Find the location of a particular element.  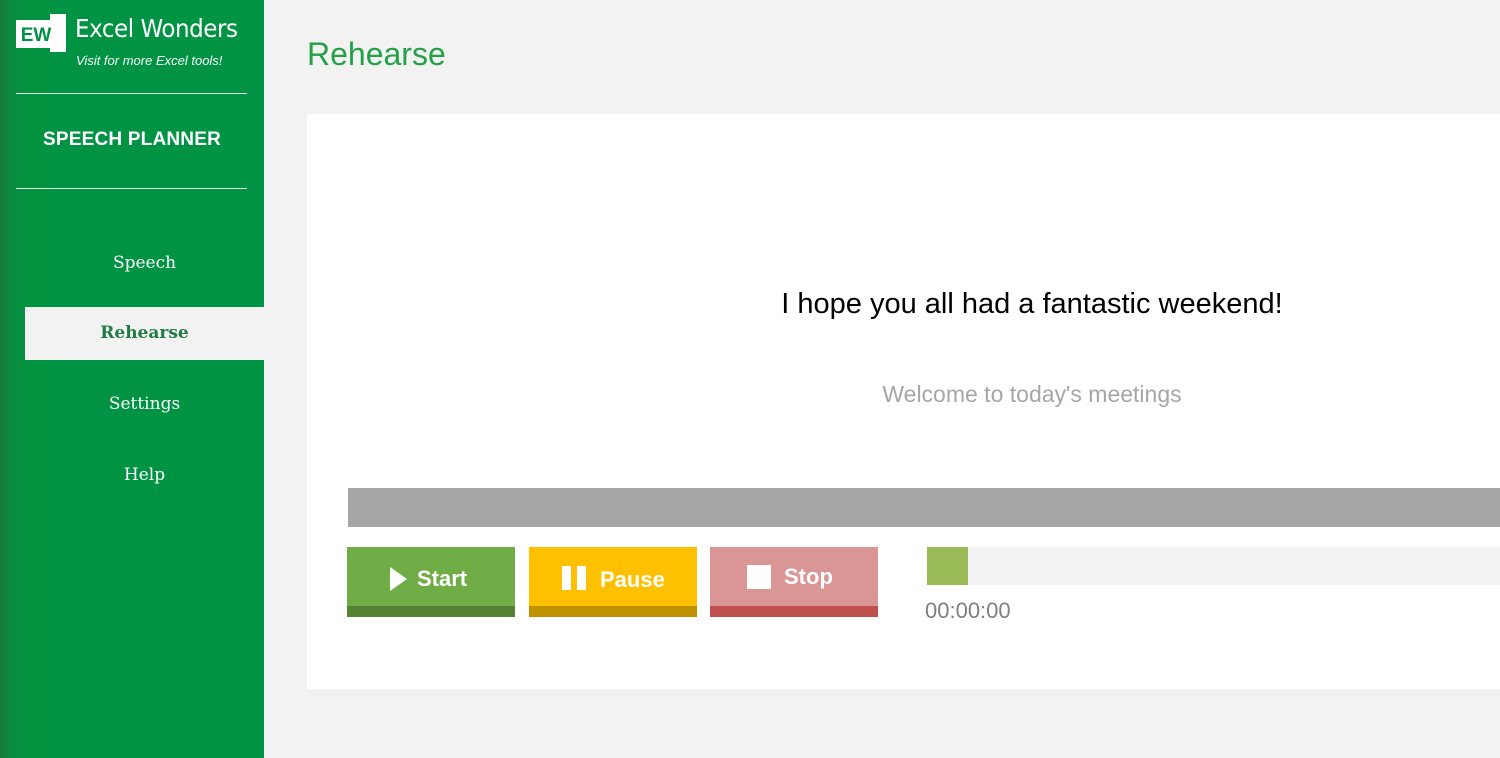

rehearsal-progress-bar is located at coordinates (1213, 566).